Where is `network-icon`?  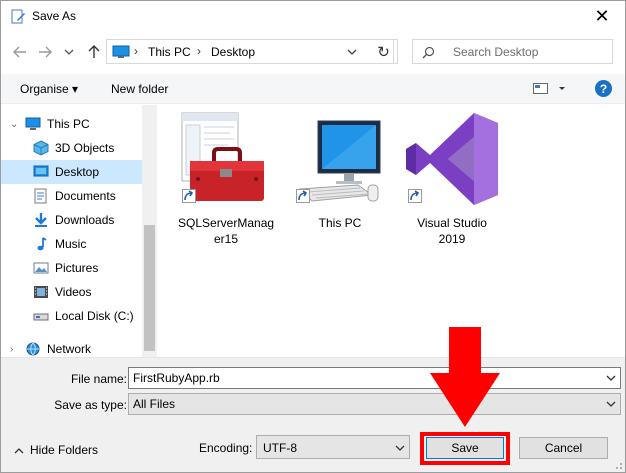 network-icon is located at coordinates (33, 349).